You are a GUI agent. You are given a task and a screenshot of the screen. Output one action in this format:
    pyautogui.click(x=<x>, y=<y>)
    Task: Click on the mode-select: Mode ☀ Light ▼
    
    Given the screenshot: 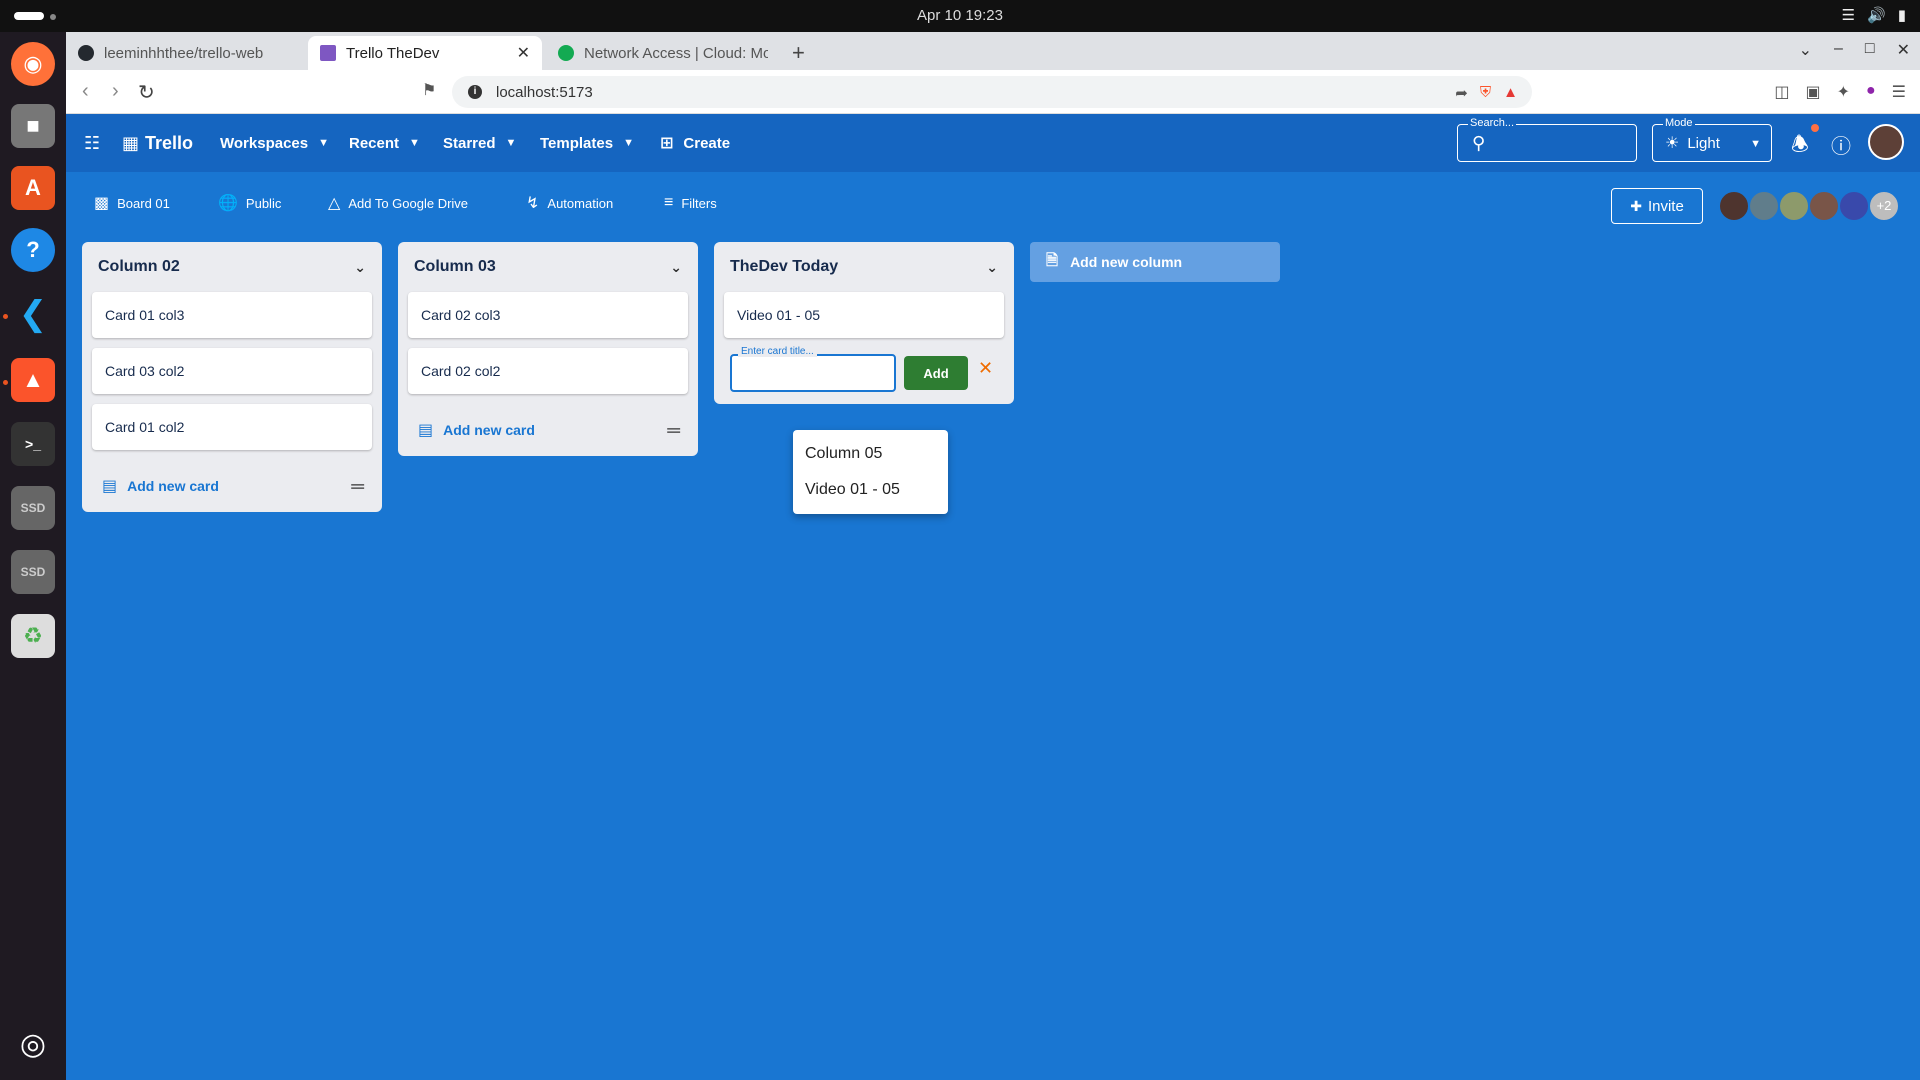 What is the action you would take?
    pyautogui.click(x=1712, y=139)
    